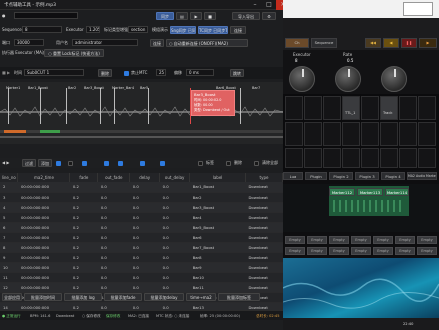  Describe the element at coordinates (183, 30) in the screenshot. I see `sng-sync-button: Sng同步 已同步` at that location.